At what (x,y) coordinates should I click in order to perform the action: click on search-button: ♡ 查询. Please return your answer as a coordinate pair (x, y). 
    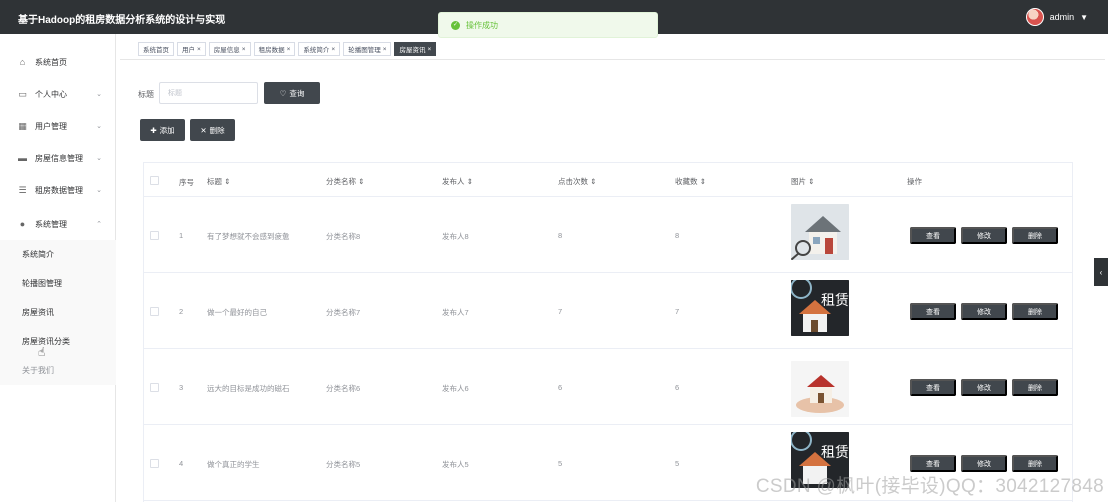
    Looking at the image, I should click on (292, 93).